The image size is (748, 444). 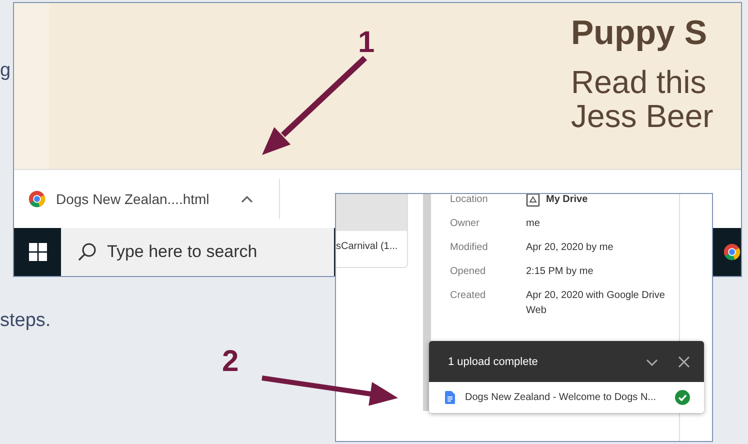 I want to click on detail-value: 2:15 PM by me, so click(x=560, y=272).